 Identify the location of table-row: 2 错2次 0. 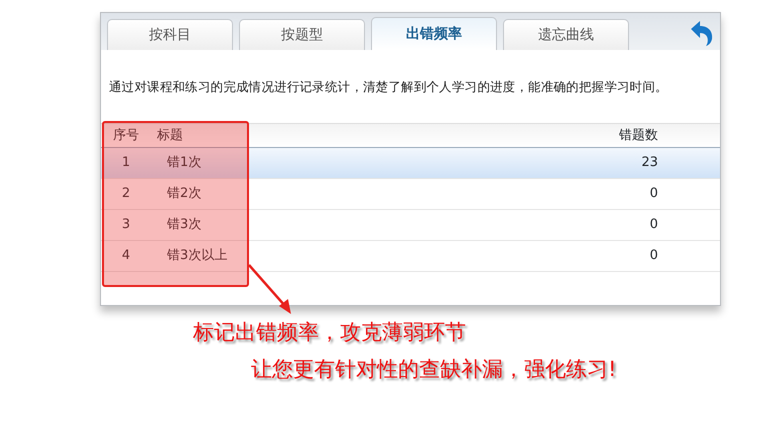
(410, 194).